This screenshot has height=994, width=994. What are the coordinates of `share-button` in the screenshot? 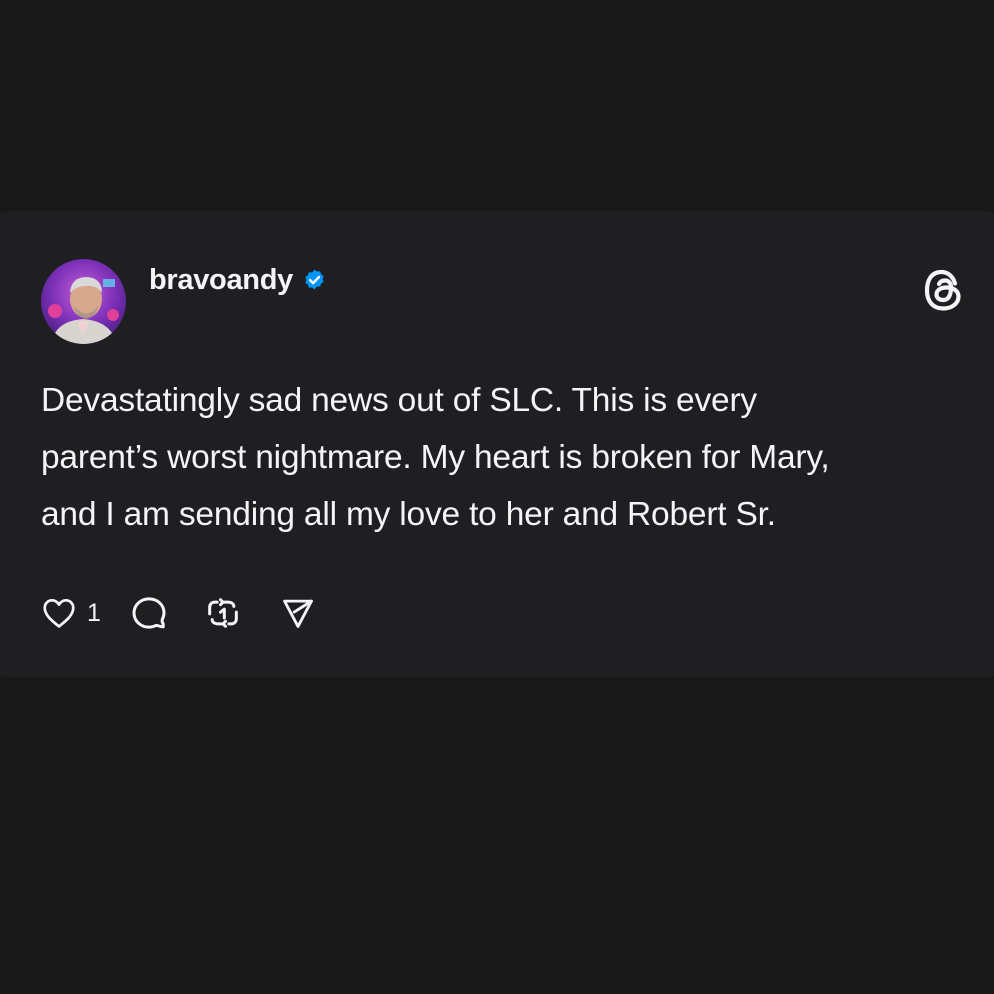 It's located at (298, 613).